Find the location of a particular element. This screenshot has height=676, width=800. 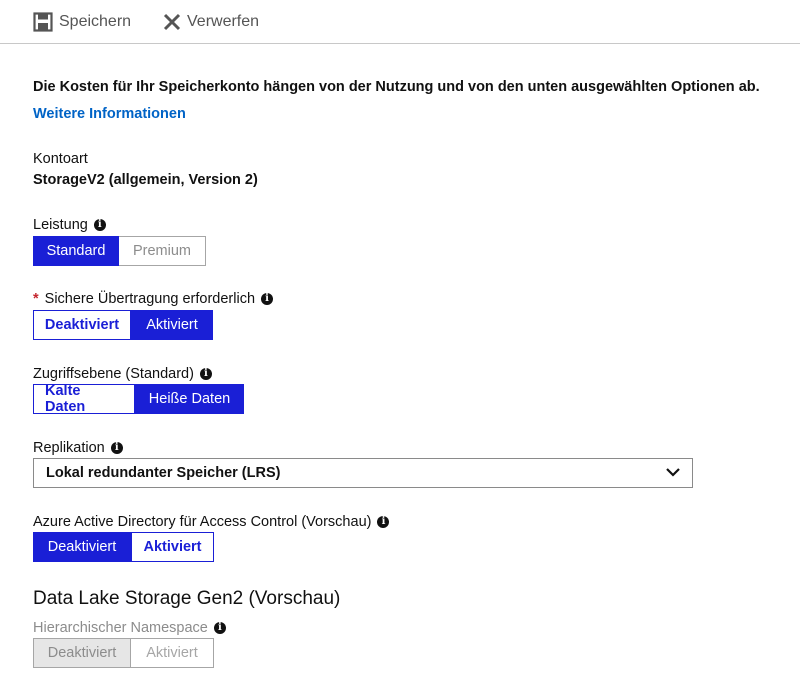

namespace-label: Hierarchischer Namespace i is located at coordinates (129, 628).